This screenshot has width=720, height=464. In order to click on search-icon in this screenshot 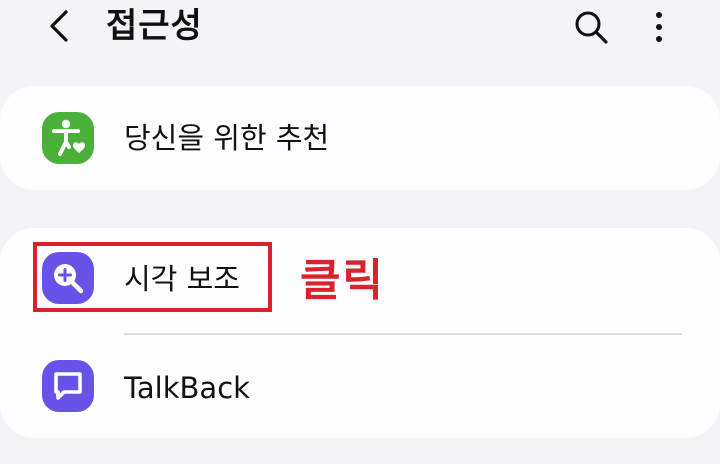, I will do `click(591, 27)`.